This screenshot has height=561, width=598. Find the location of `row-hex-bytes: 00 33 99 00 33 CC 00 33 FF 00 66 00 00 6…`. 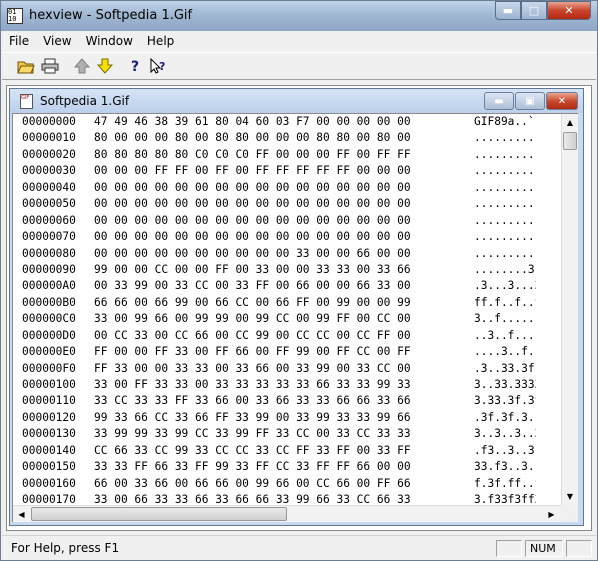

row-hex-bytes: 00 33 99 00 33 CC 00 33 FF 00 66 00 00 6… is located at coordinates (284, 286).